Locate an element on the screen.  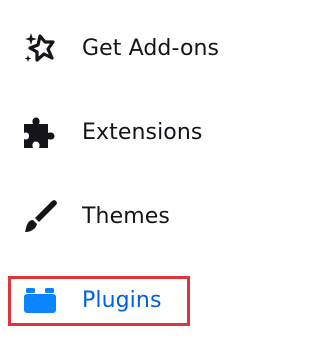
sidebar-item-label: Get Add-ons is located at coordinates (151, 48).